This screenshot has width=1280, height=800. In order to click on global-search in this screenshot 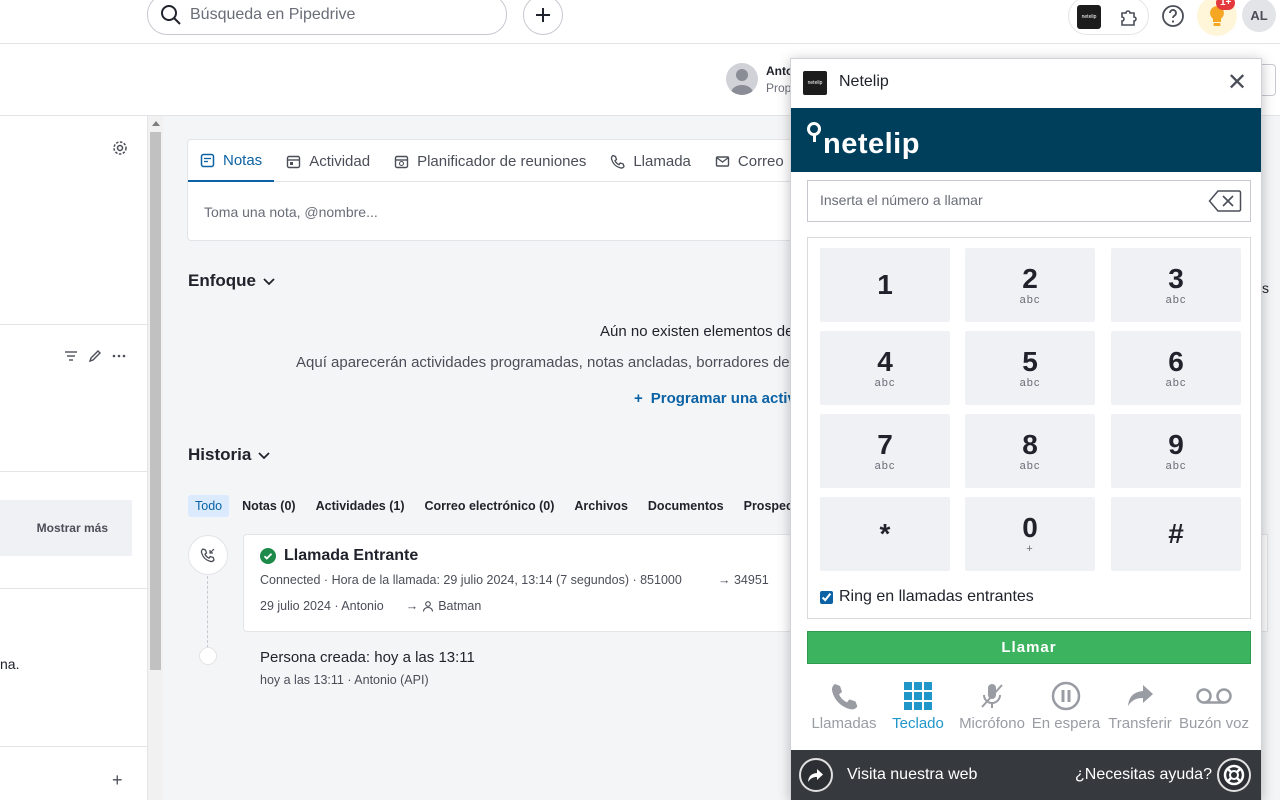, I will do `click(327, 17)`.